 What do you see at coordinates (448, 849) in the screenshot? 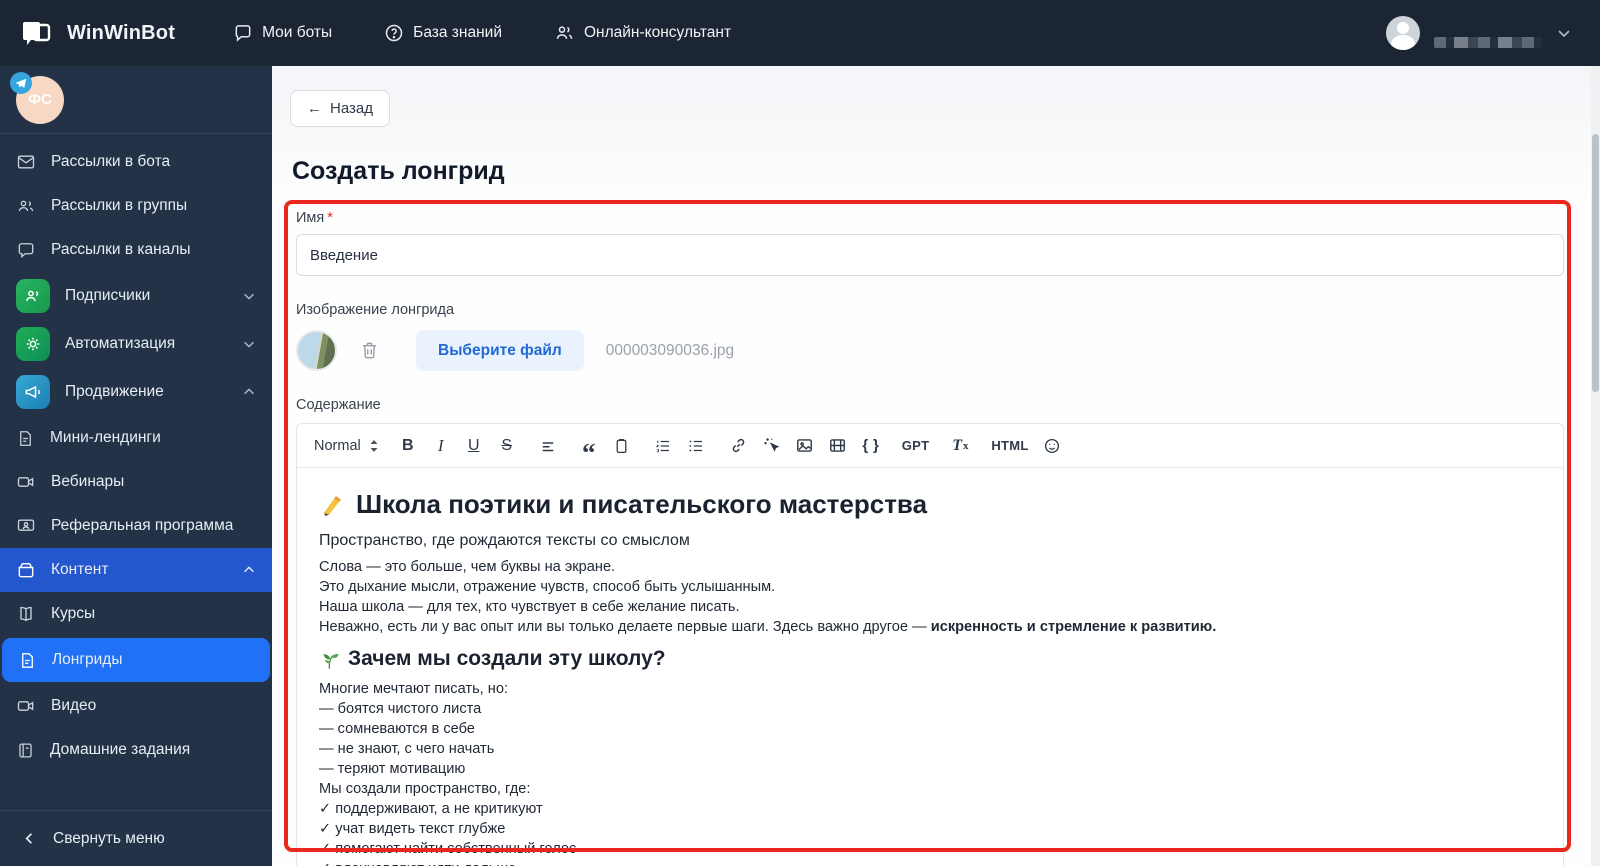
I see `list-item: ✓ помогают найти собственный голос` at bounding box center [448, 849].